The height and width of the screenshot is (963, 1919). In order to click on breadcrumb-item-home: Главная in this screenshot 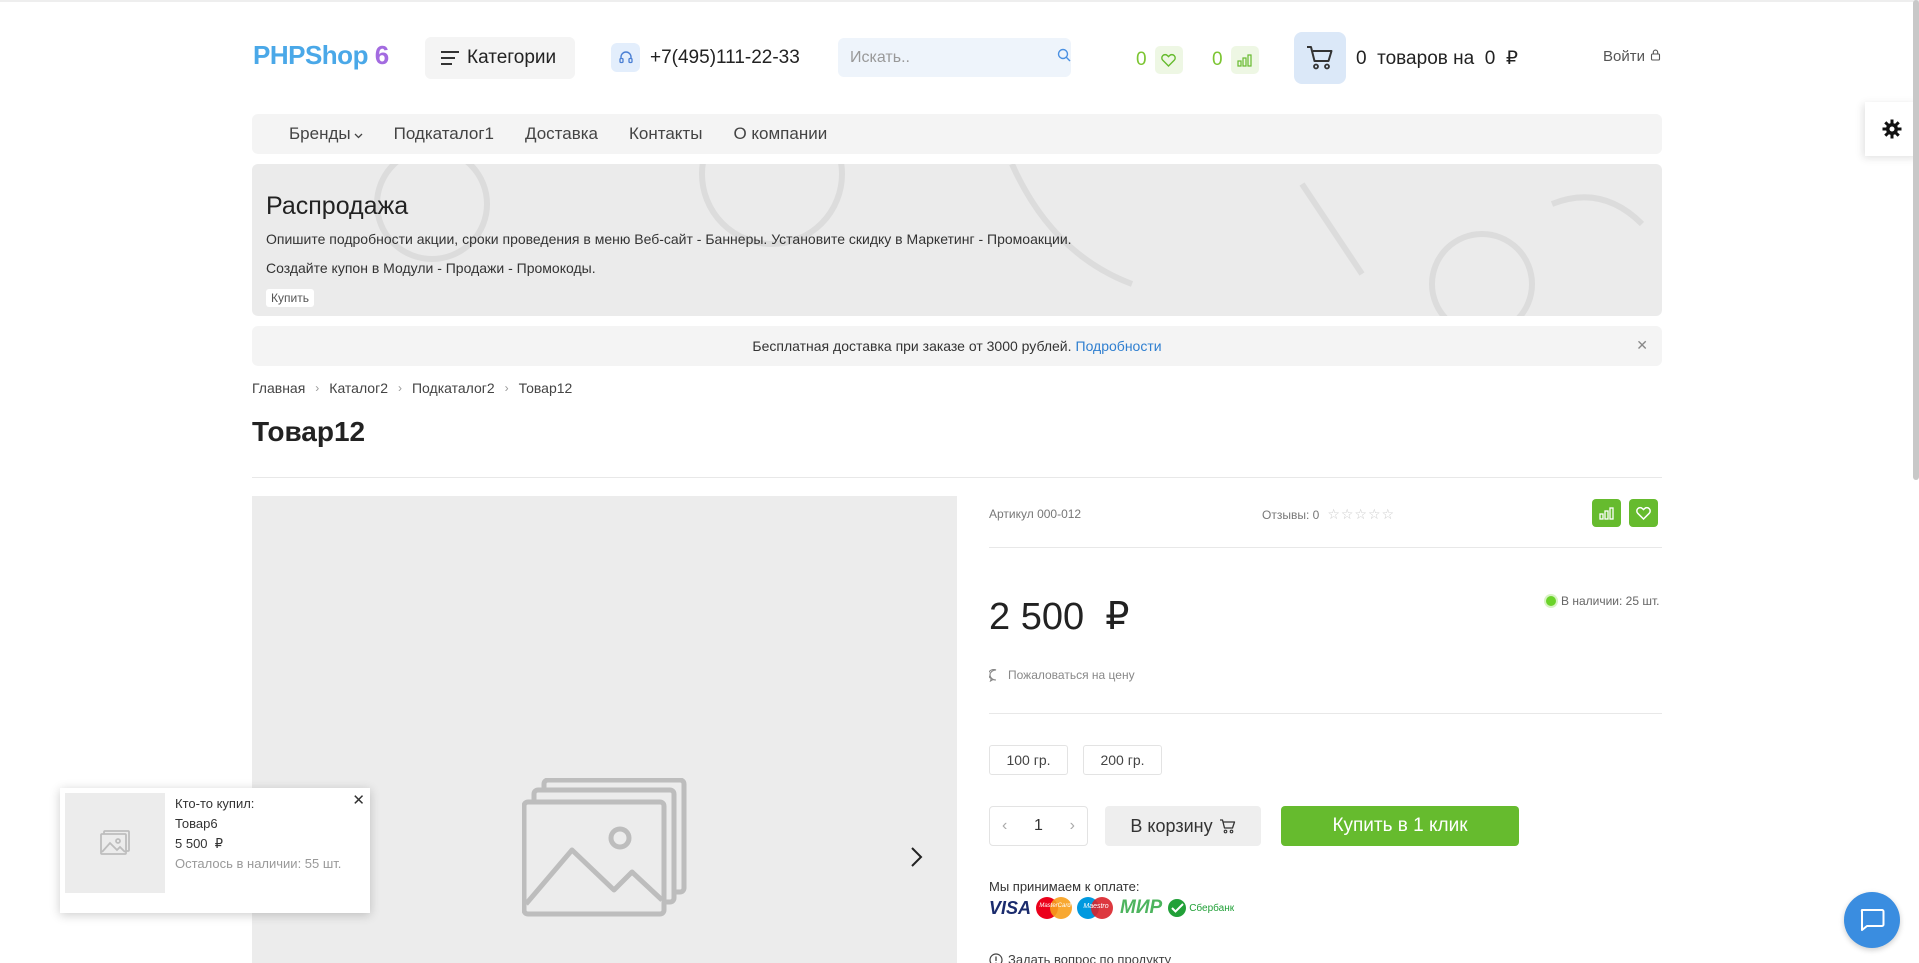, I will do `click(278, 388)`.